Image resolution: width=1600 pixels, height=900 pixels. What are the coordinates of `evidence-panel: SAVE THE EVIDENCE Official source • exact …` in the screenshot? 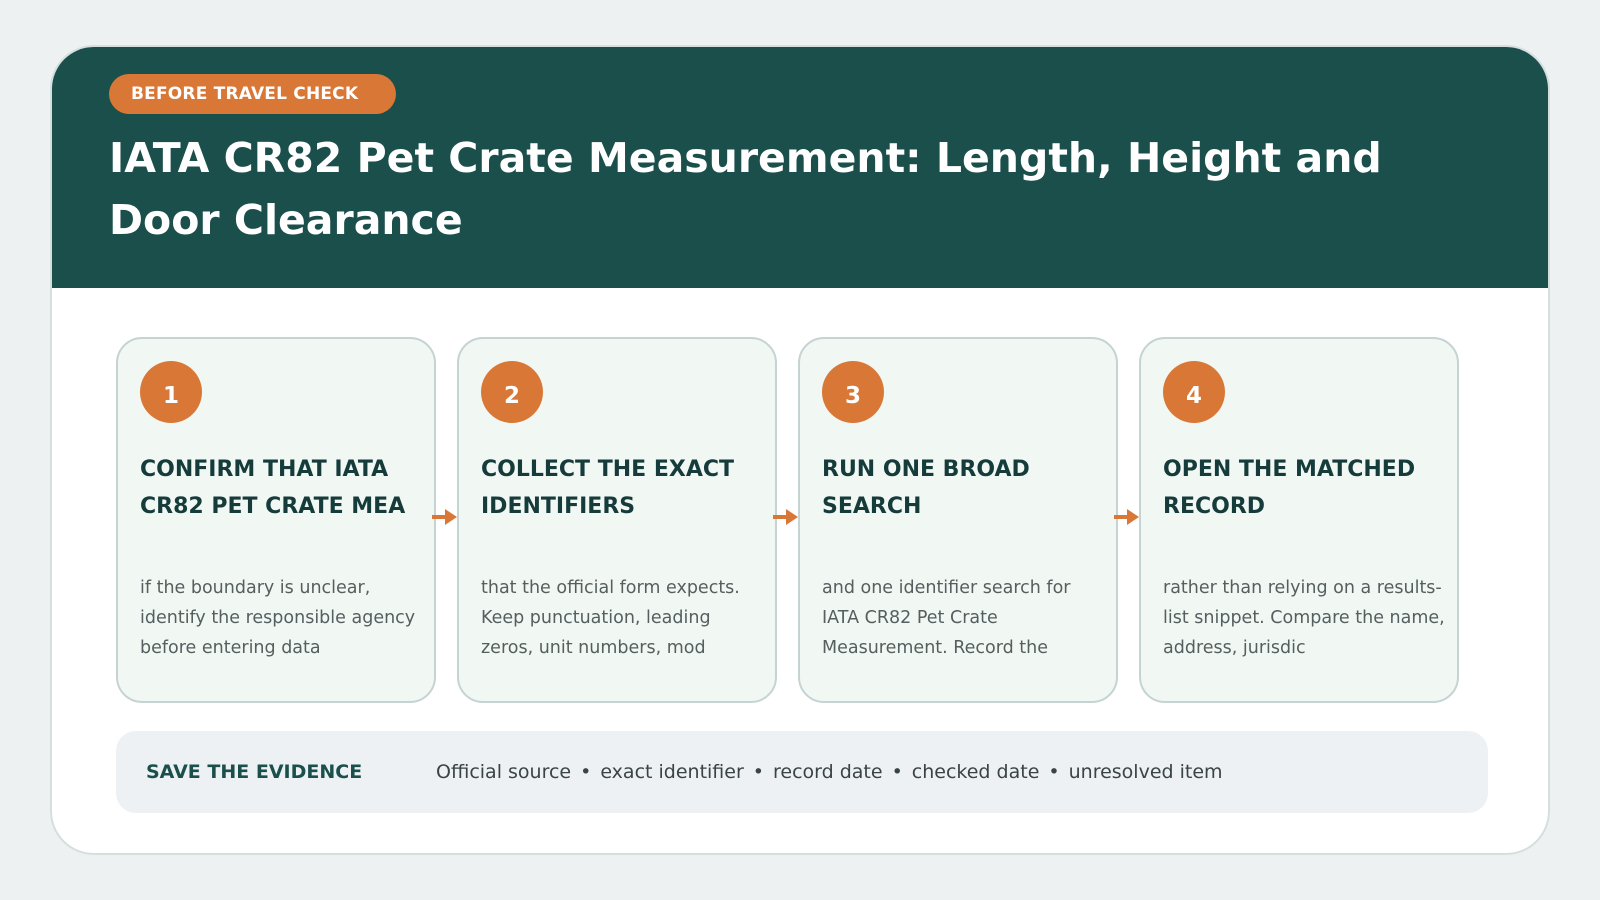 It's located at (802, 772).